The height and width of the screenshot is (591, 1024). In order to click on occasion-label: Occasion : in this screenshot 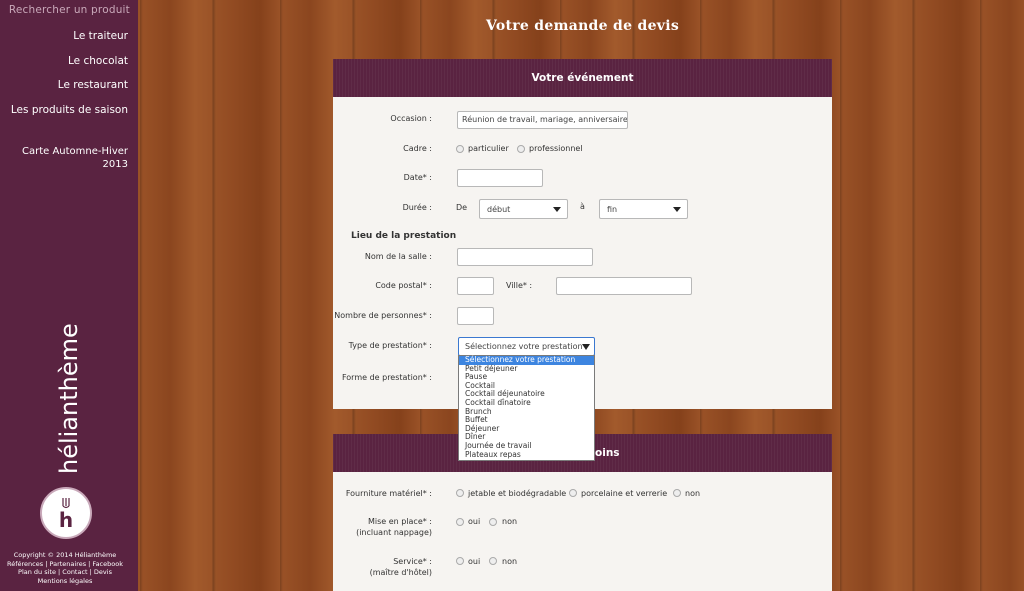, I will do `click(411, 118)`.